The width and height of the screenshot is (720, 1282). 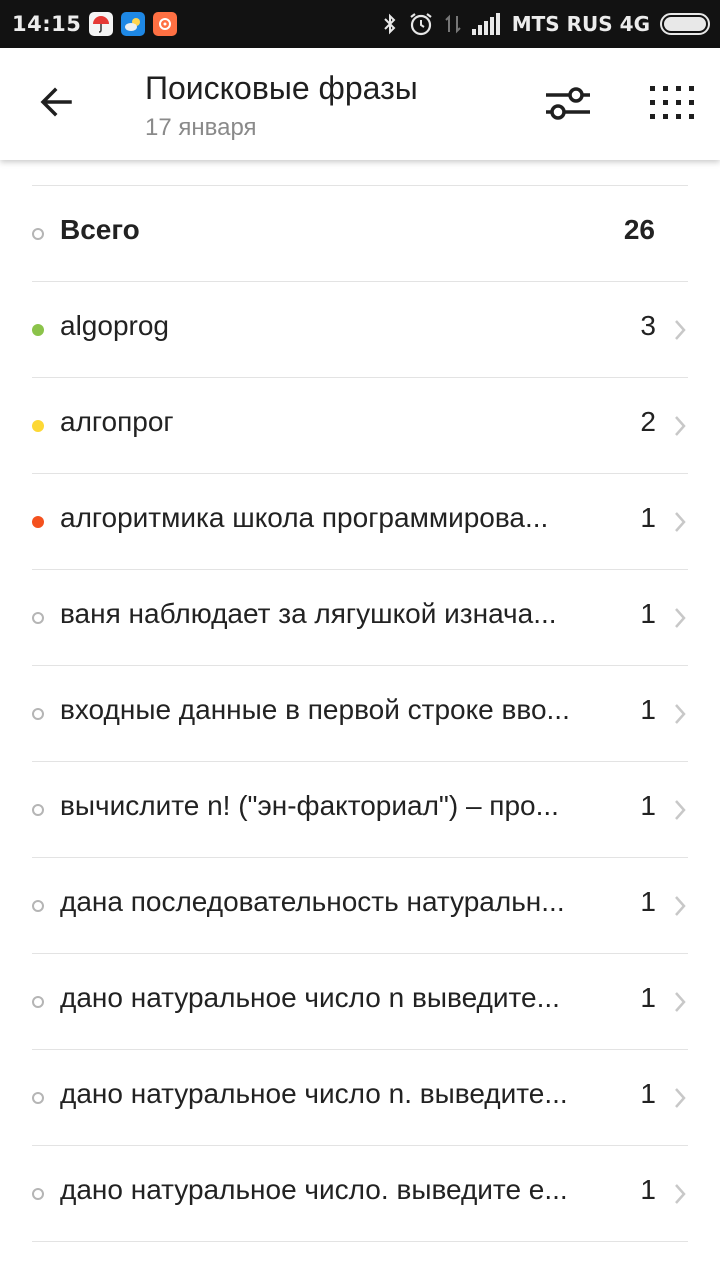 What do you see at coordinates (485, 24) in the screenshot?
I see `signal-icon` at bounding box center [485, 24].